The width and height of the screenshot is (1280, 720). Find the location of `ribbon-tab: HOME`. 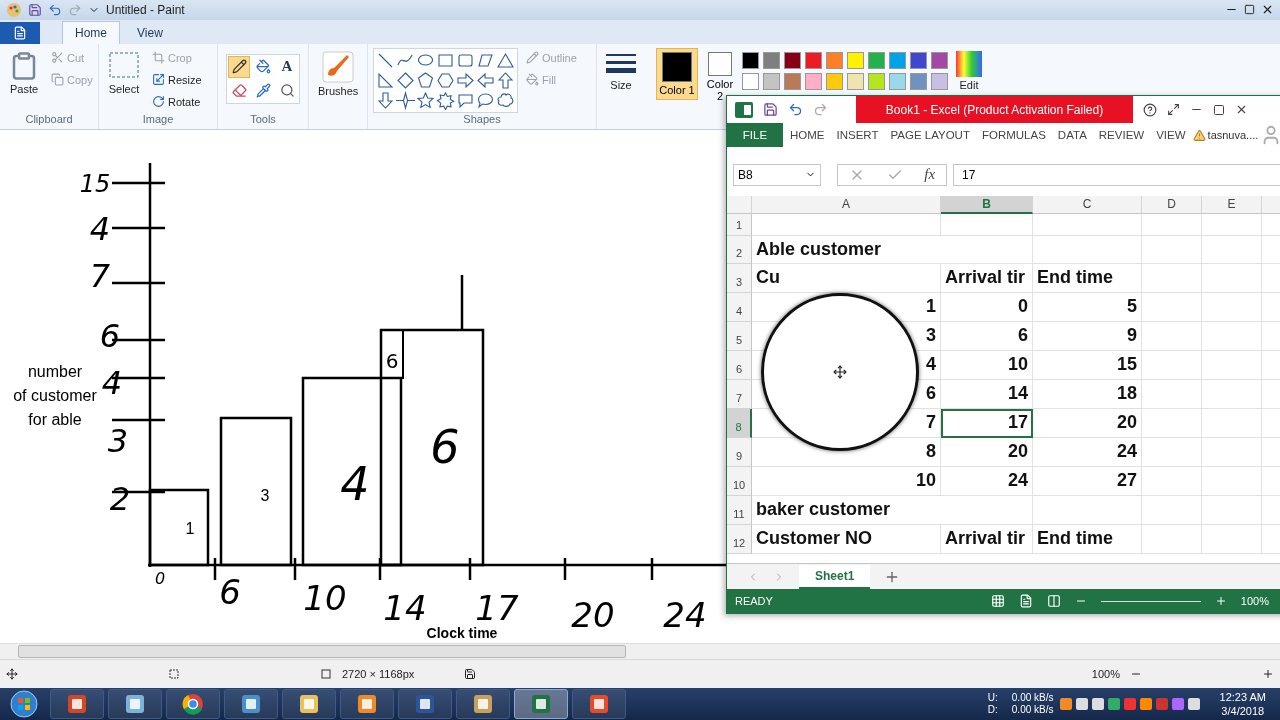

ribbon-tab: HOME is located at coordinates (807, 135).